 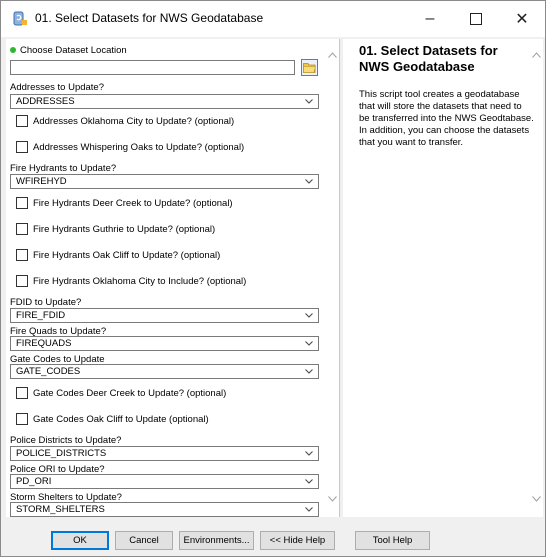 I want to click on addresses-label: Addresses to Update?, so click(x=57, y=87).